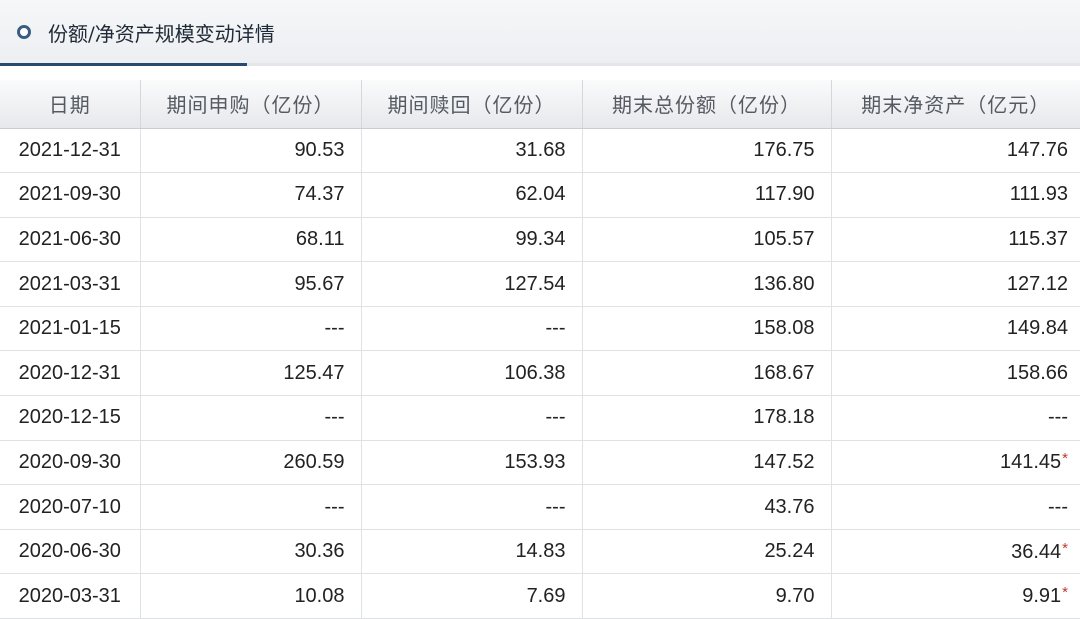  What do you see at coordinates (540, 33) in the screenshot?
I see `panel-header: 份额/净资产规模变动详情` at bounding box center [540, 33].